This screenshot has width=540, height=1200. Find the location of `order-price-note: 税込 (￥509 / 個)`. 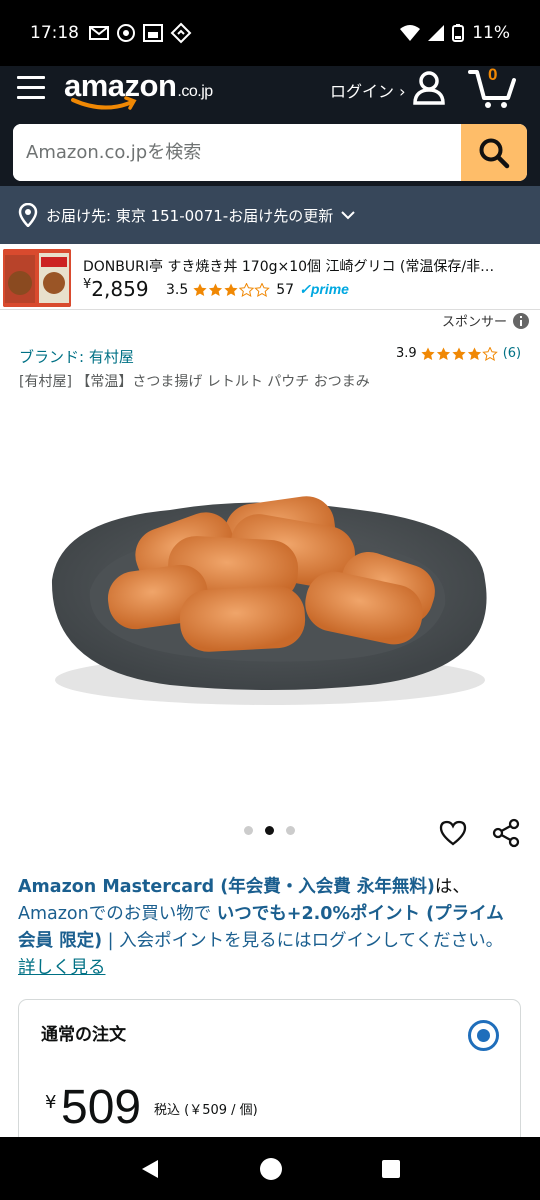

order-price-note: 税込 (￥509 / 個) is located at coordinates (206, 1110).